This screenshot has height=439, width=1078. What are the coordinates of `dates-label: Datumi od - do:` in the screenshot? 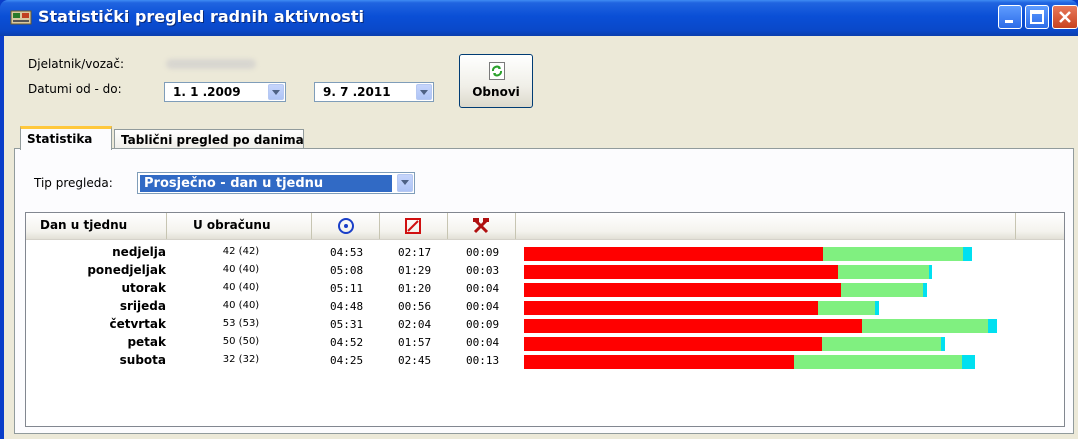 It's located at (75, 89).